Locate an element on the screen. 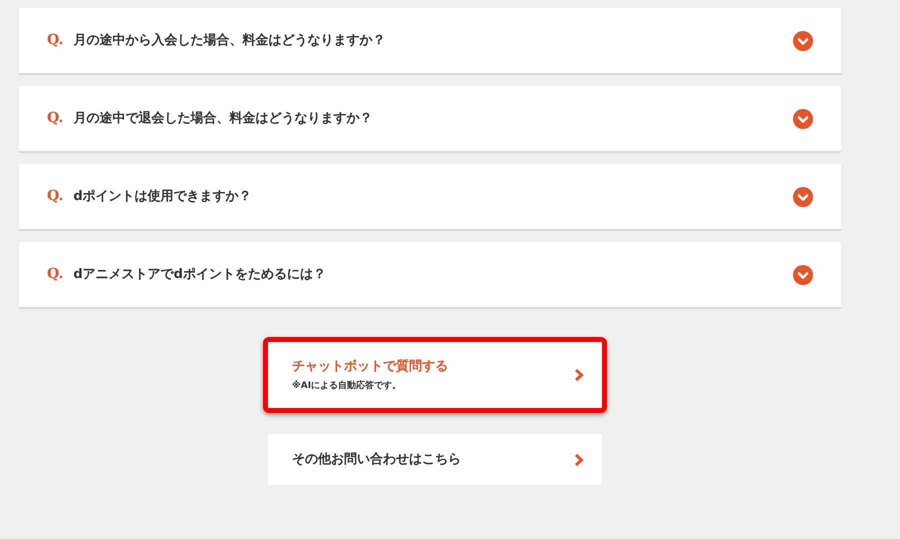 The image size is (900, 539). faq-item: Q. dポイントは使用できますか？ is located at coordinates (430, 197).